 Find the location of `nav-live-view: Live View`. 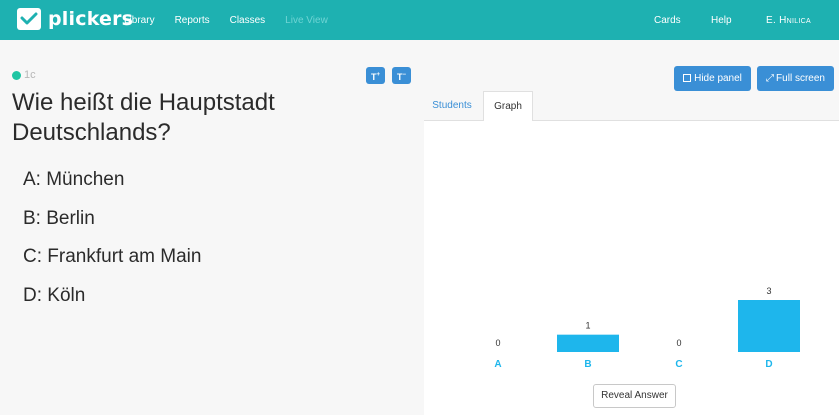

nav-live-view: Live View is located at coordinates (306, 20).